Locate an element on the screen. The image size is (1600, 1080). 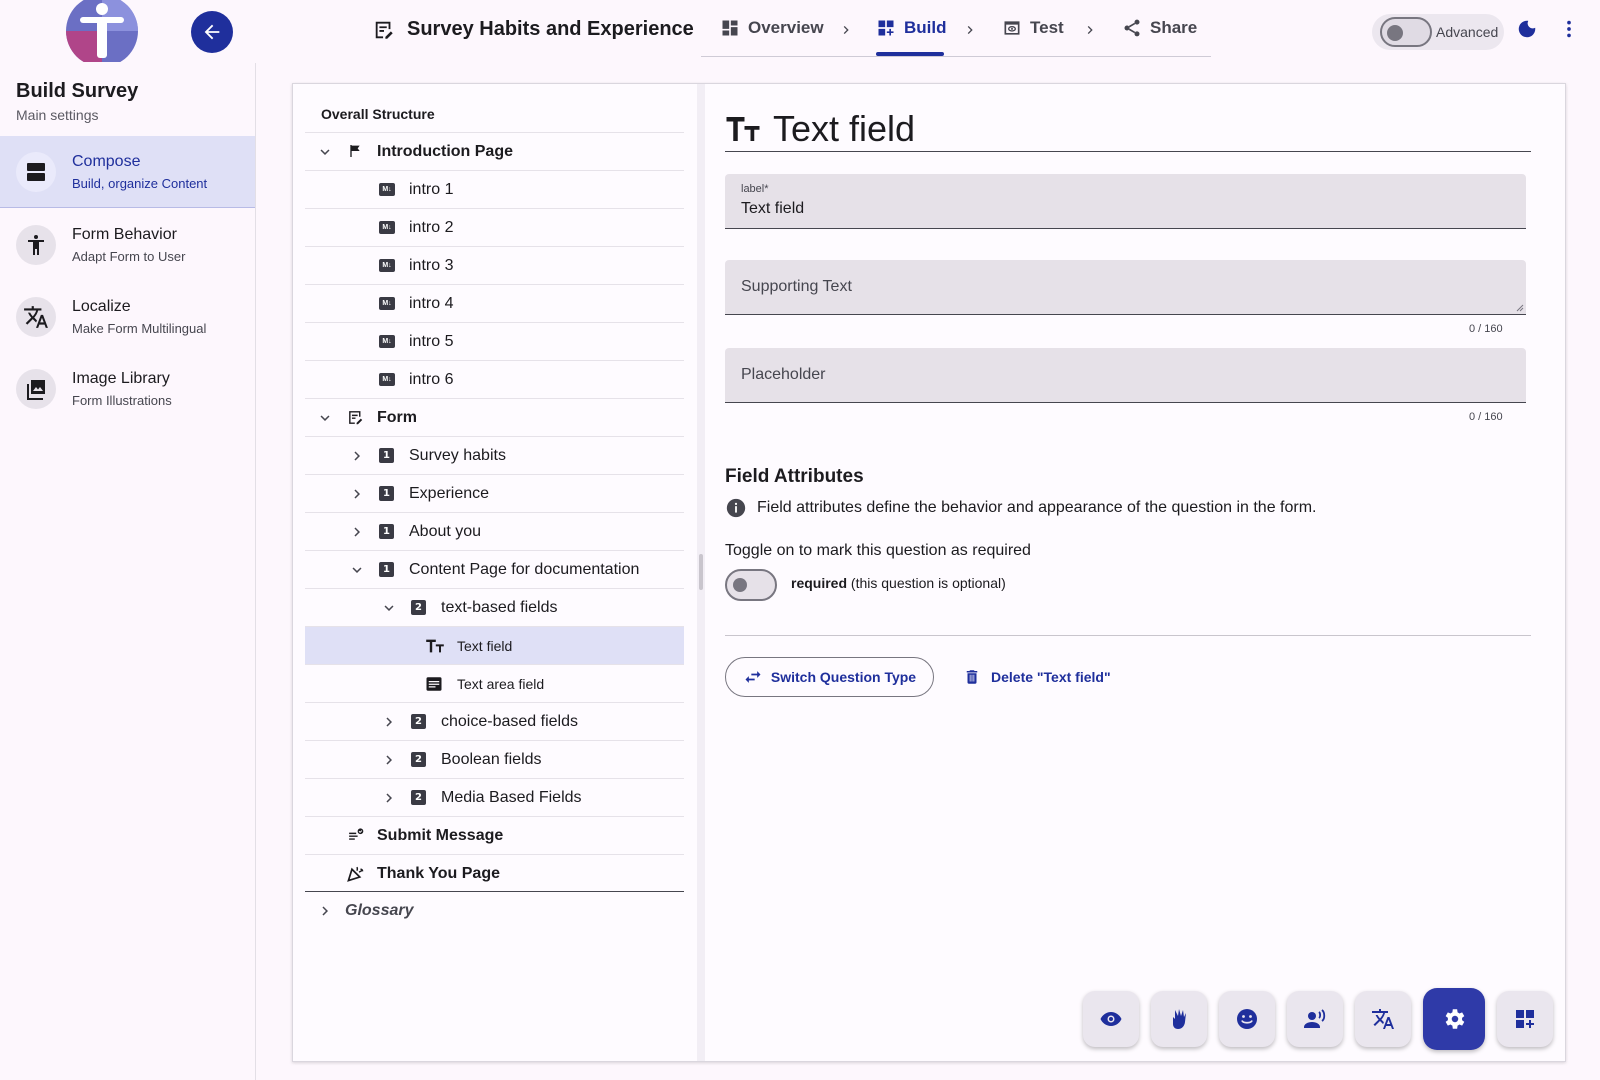
translate-icon is located at coordinates (1383, 1019).